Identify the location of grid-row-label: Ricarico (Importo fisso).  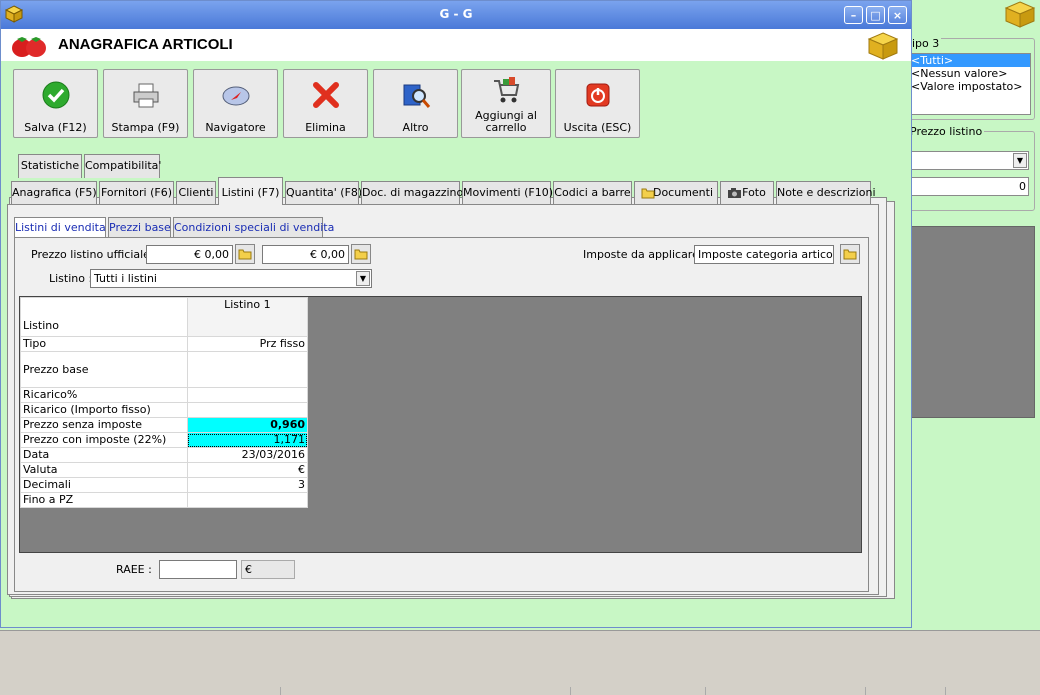
(104, 410).